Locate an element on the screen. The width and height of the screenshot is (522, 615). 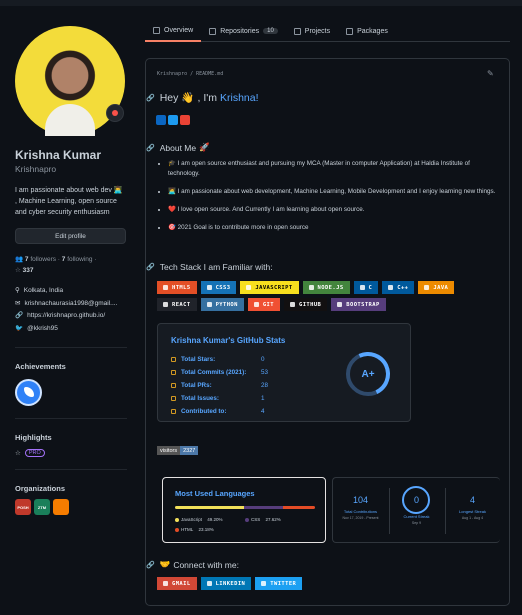
grade-ring: A+ is located at coordinates (368, 374).